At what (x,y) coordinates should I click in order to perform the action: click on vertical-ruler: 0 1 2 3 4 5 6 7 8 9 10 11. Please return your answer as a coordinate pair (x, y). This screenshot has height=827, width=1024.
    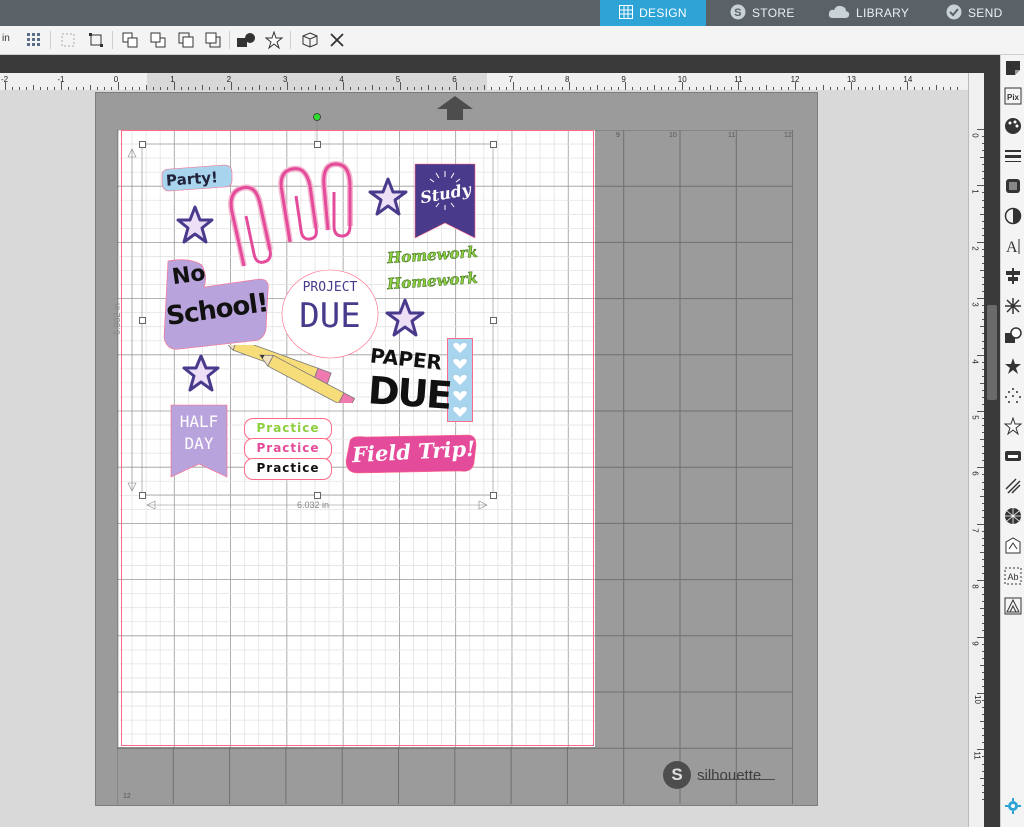
    Looking at the image, I should click on (976, 450).